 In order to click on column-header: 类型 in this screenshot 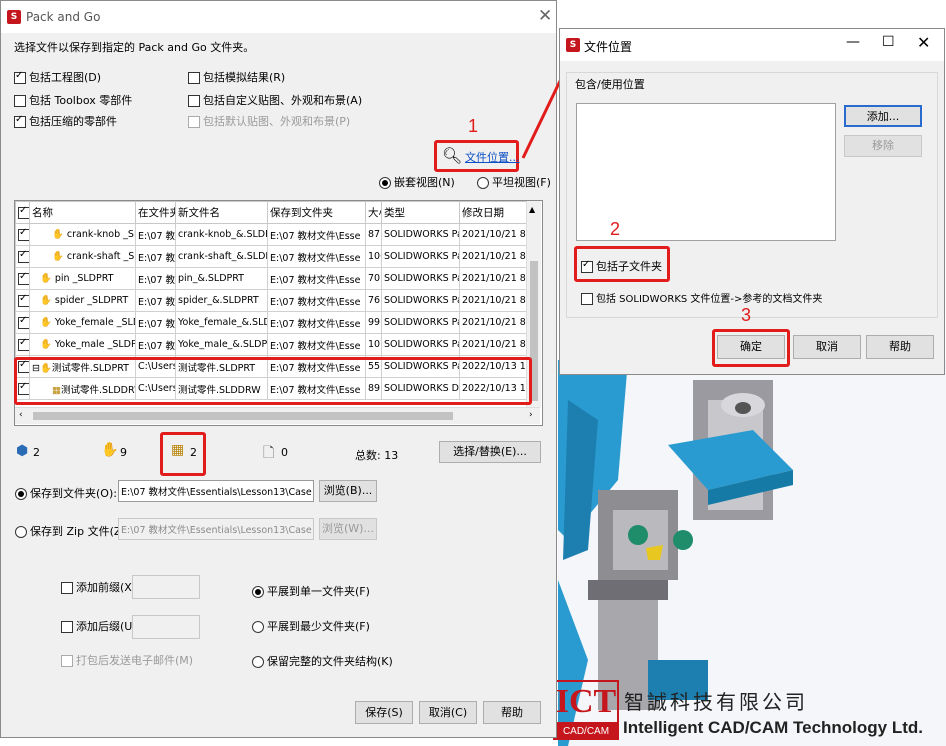, I will do `click(420, 212)`.